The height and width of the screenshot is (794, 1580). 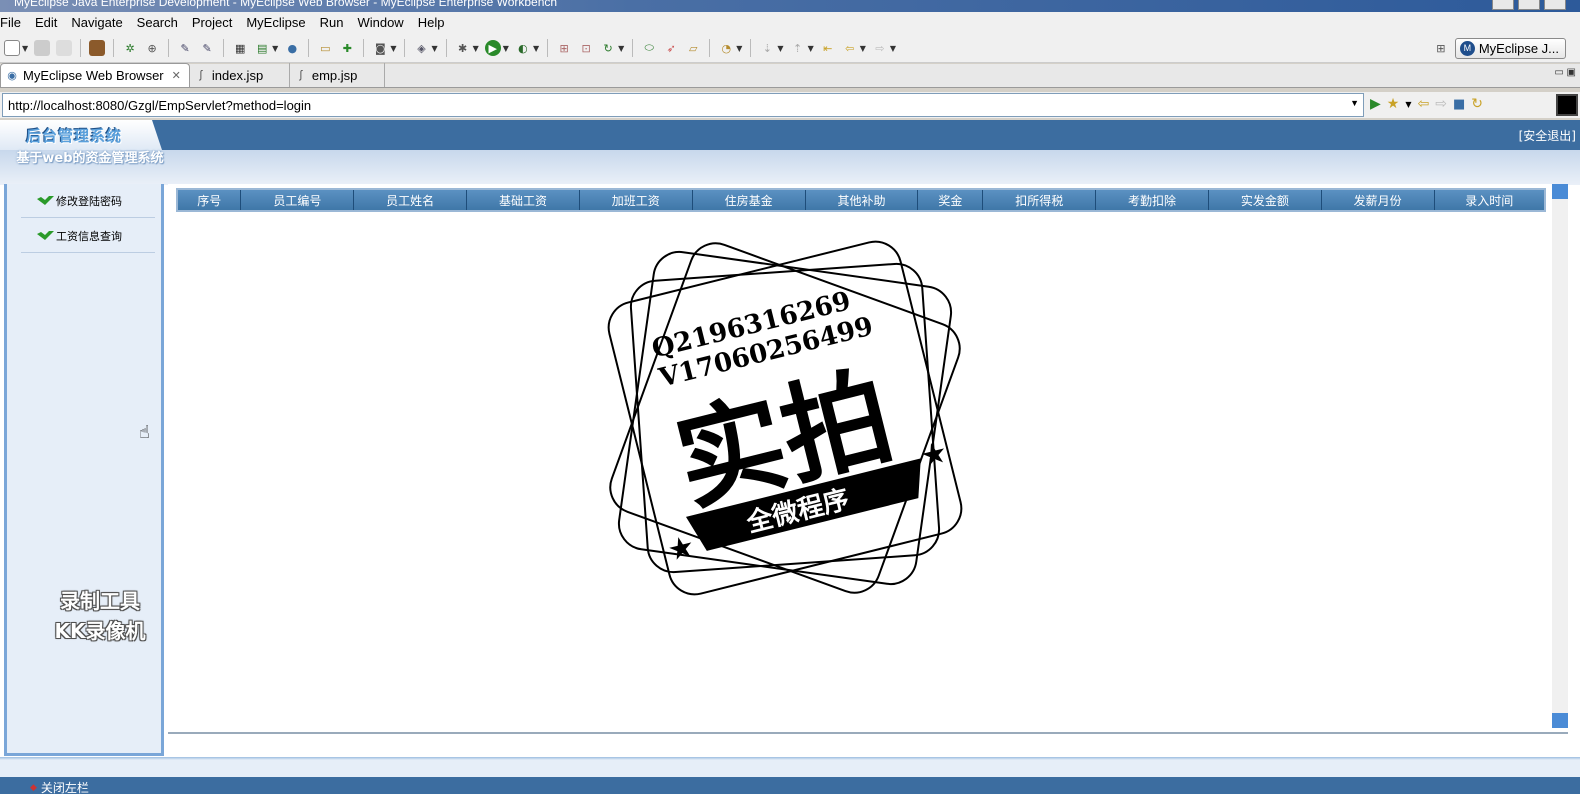 What do you see at coordinates (332, 22) in the screenshot?
I see `menu-run: Run` at bounding box center [332, 22].